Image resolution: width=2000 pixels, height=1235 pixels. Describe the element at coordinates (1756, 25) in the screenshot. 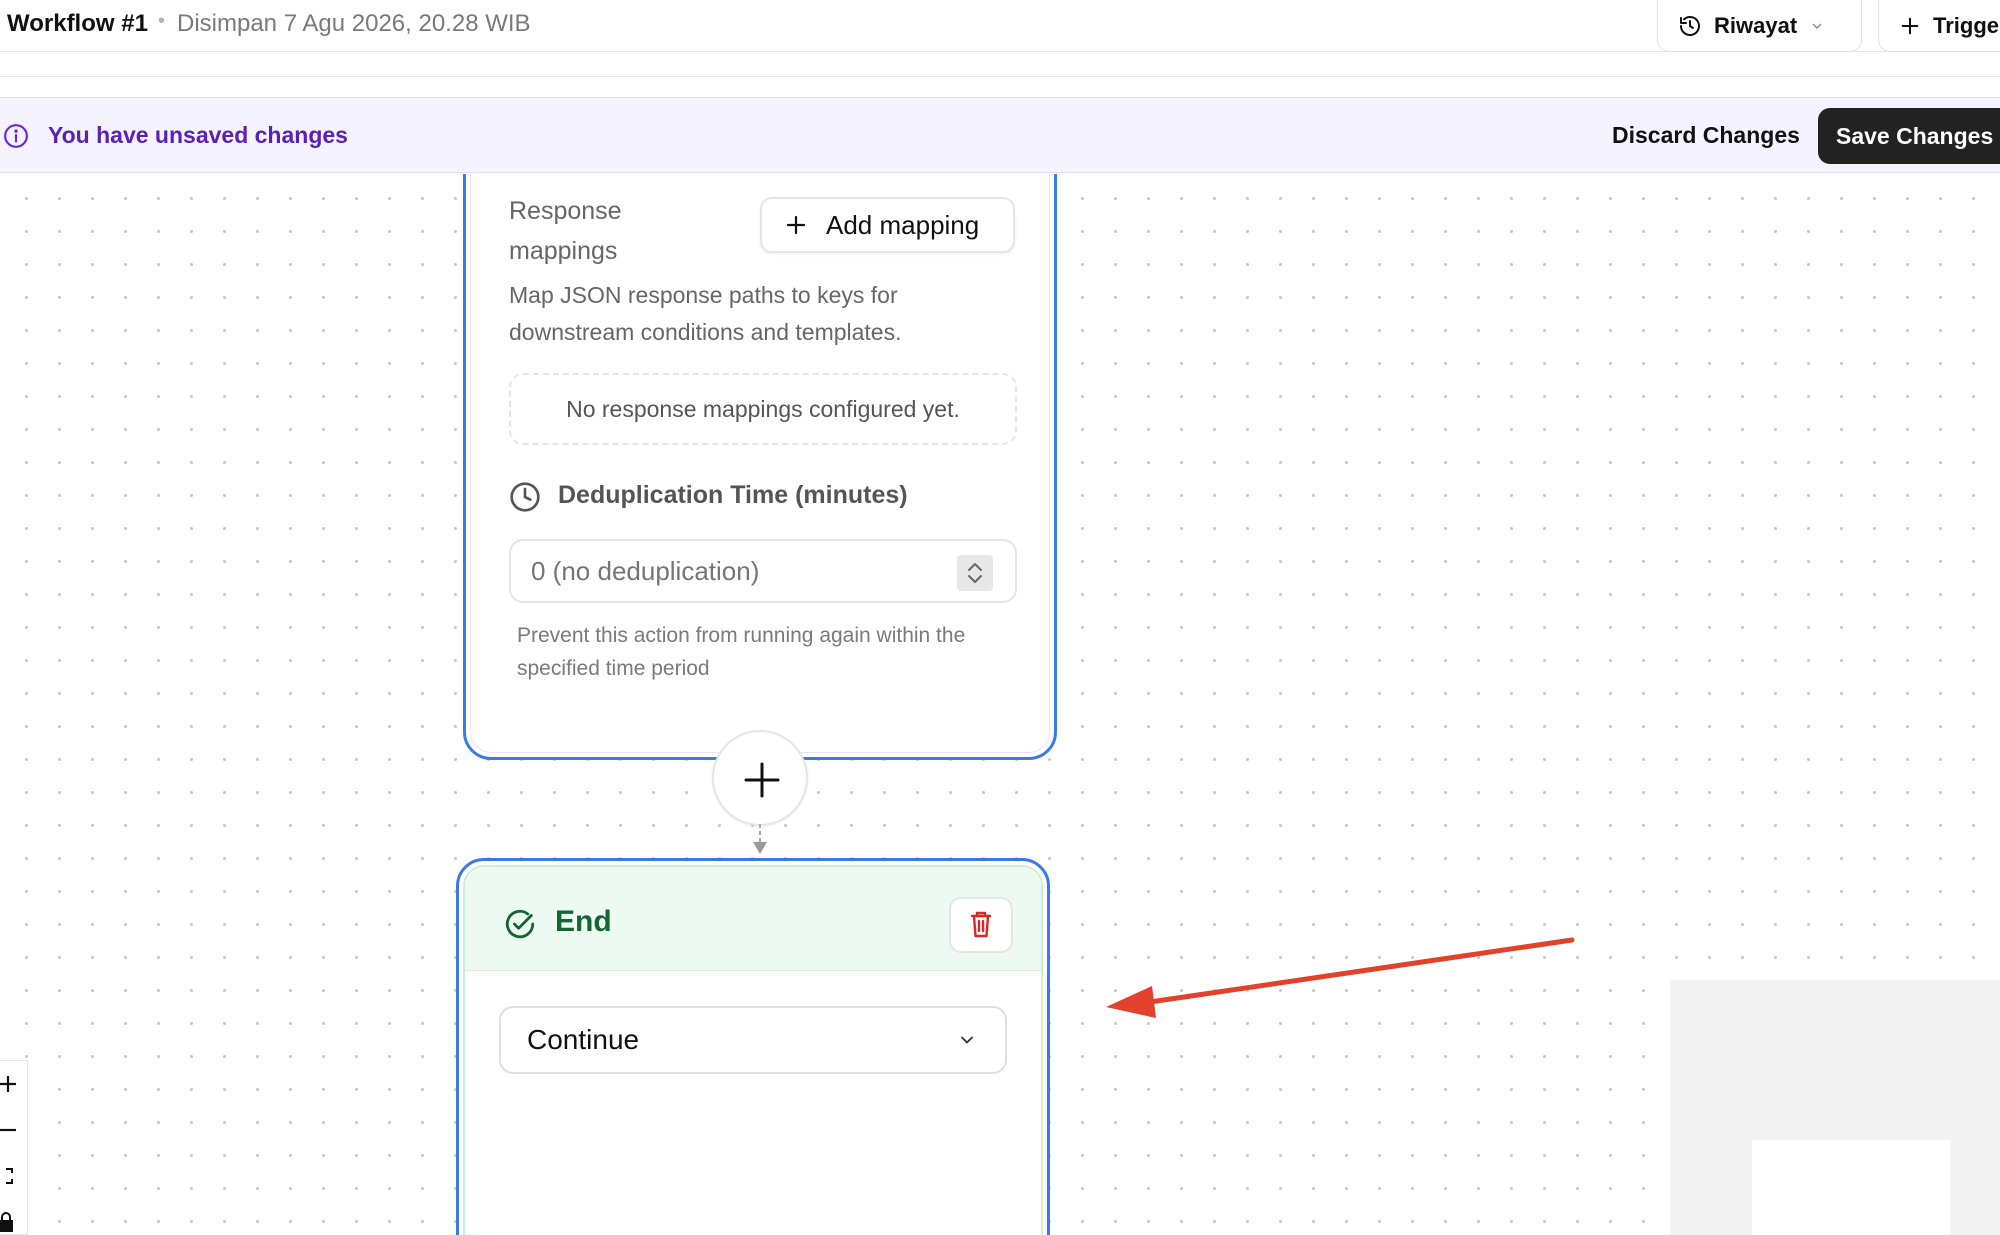

I see `history-label: Riwayat` at that location.